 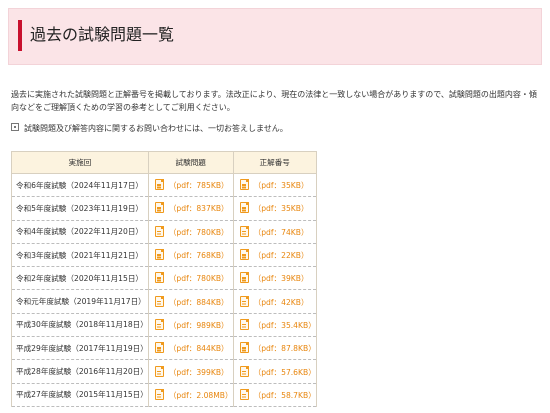 I want to click on answer-cell: （pdf：39KB）, so click(x=274, y=278).